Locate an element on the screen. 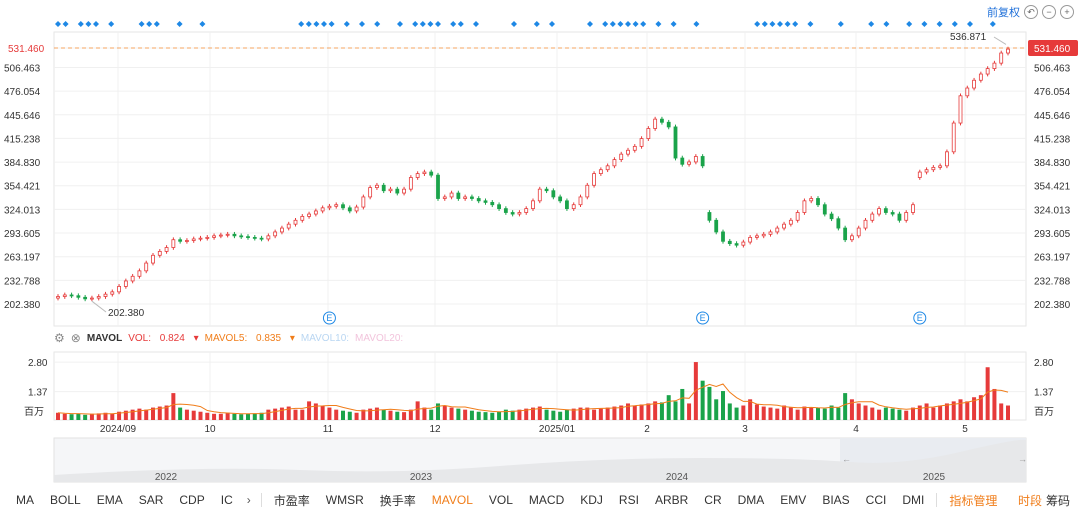 The height and width of the screenshot is (516, 1080). close-icon: ⊗ is located at coordinates (76, 338).